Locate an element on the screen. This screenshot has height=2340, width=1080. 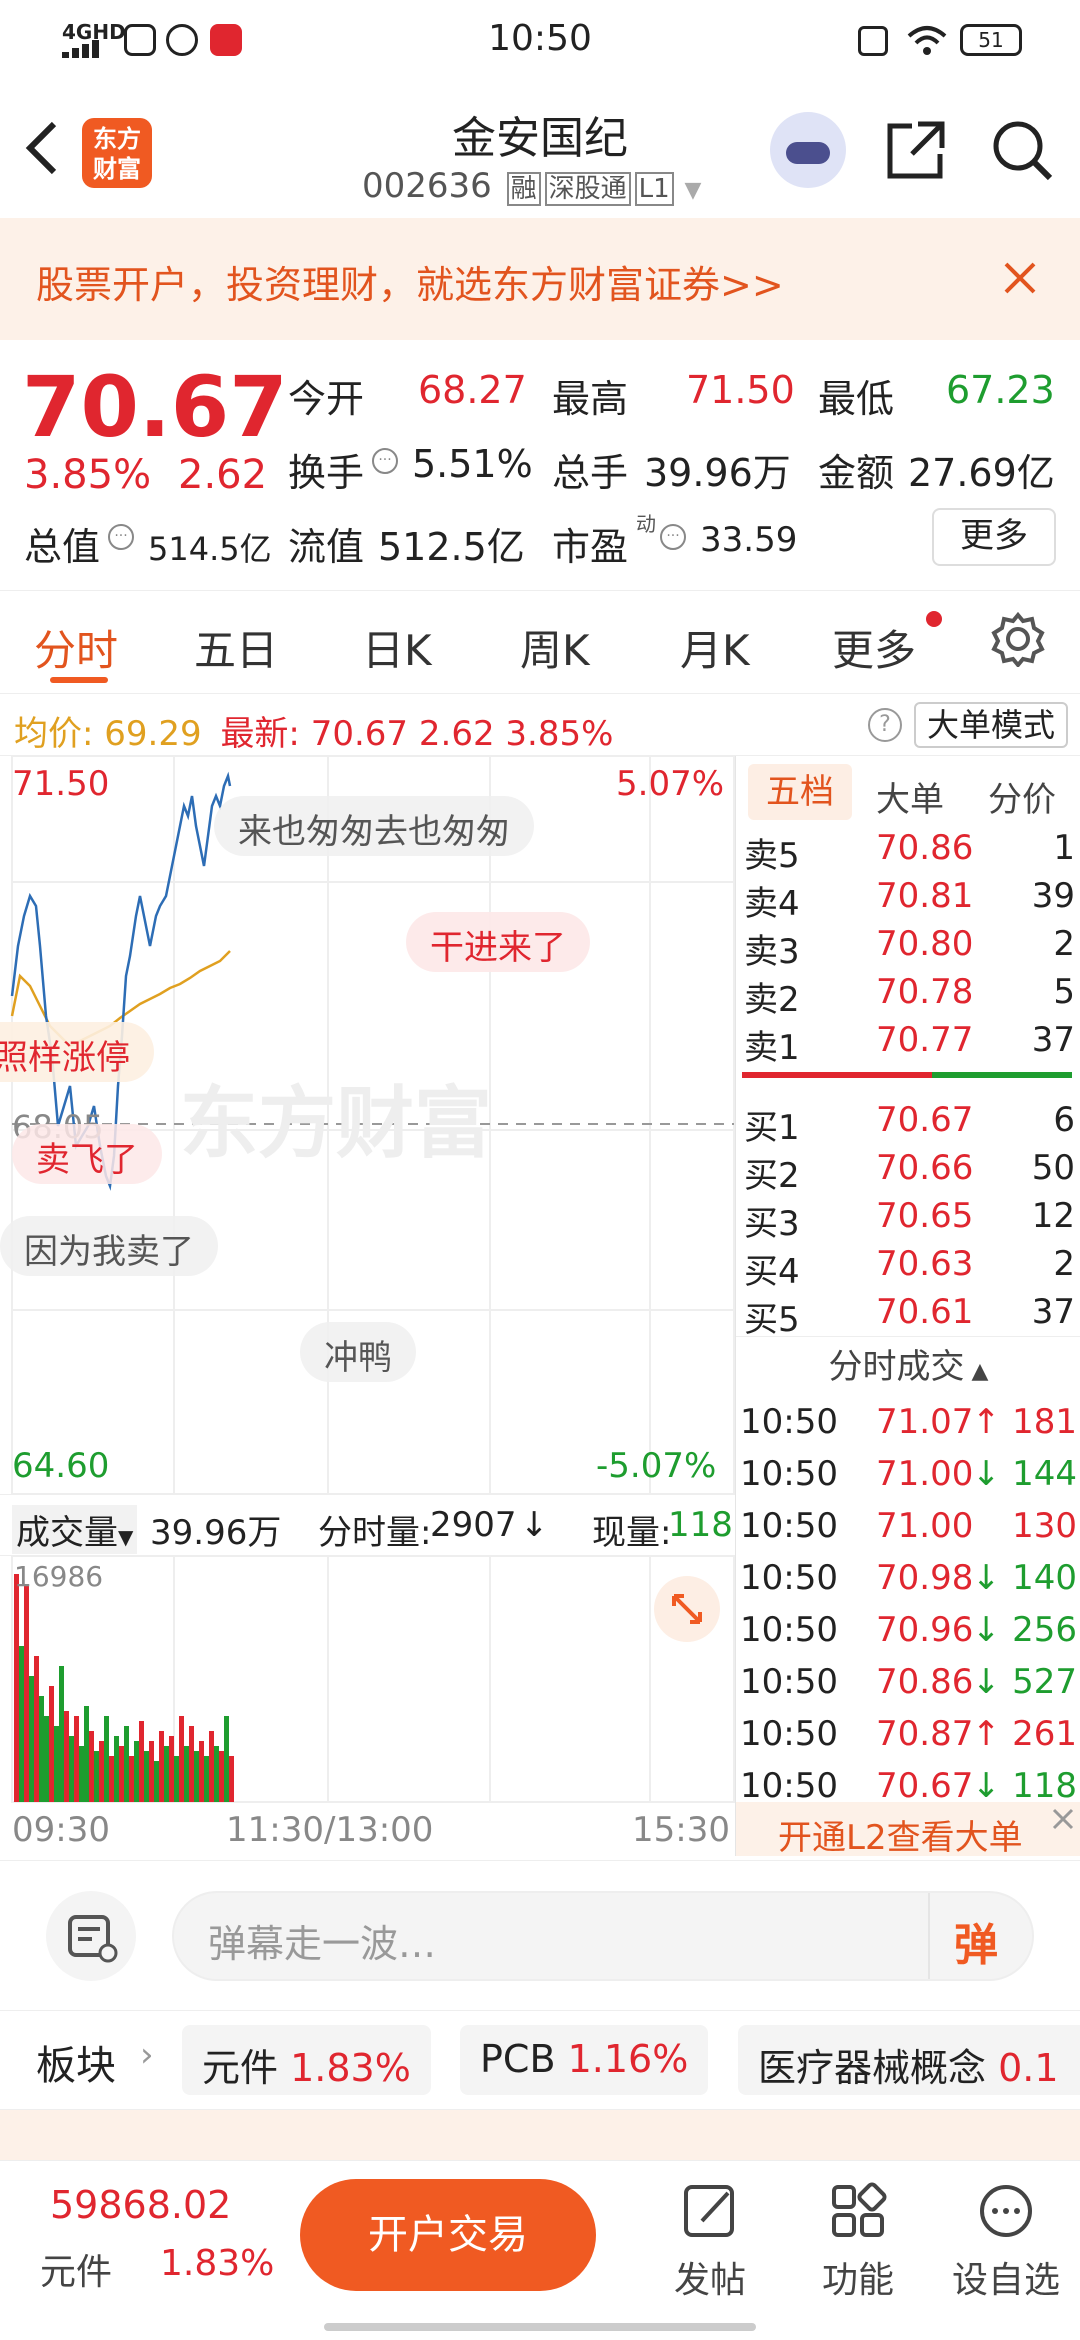
tick-arrow: ↑ is located at coordinates (986, 1422).